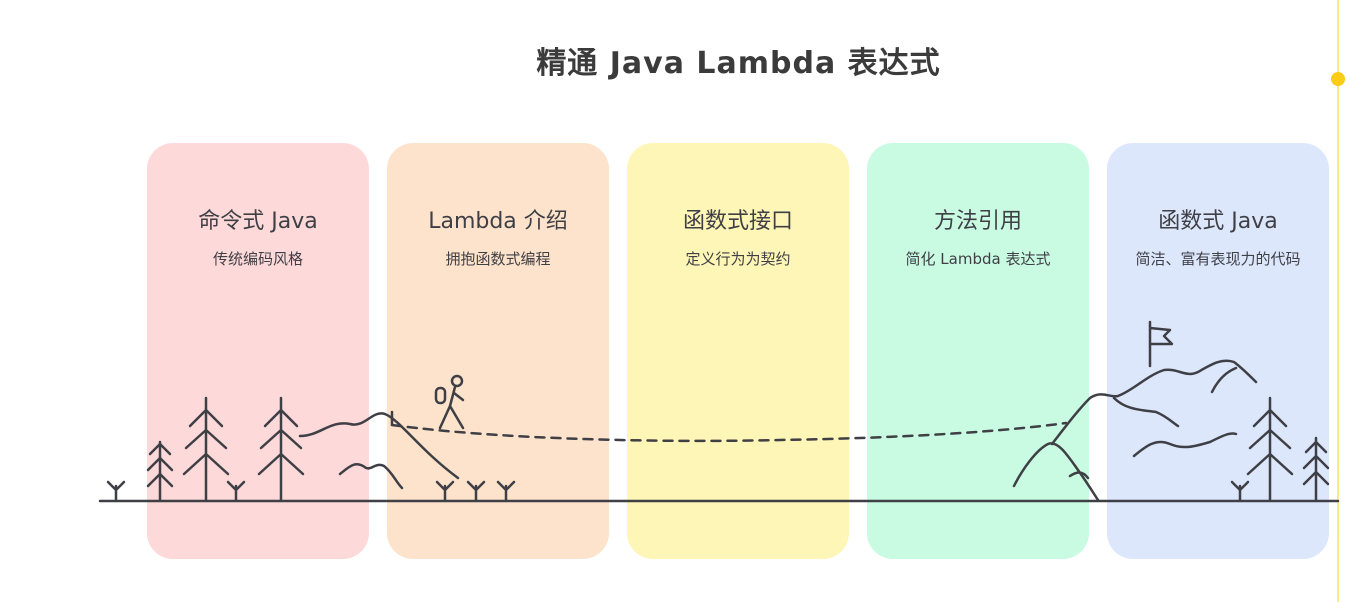  What do you see at coordinates (729, 432) in the screenshot?
I see `journey-path` at bounding box center [729, 432].